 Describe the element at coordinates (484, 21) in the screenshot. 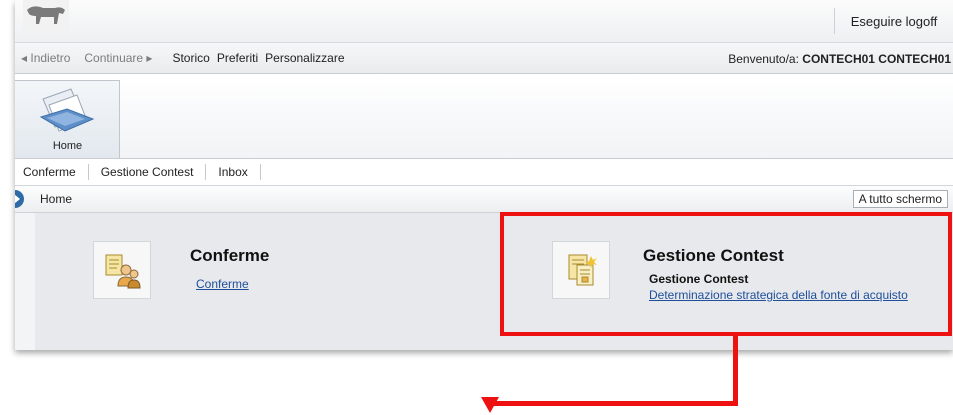

I see `top-bar: Eseguire logoff` at that location.